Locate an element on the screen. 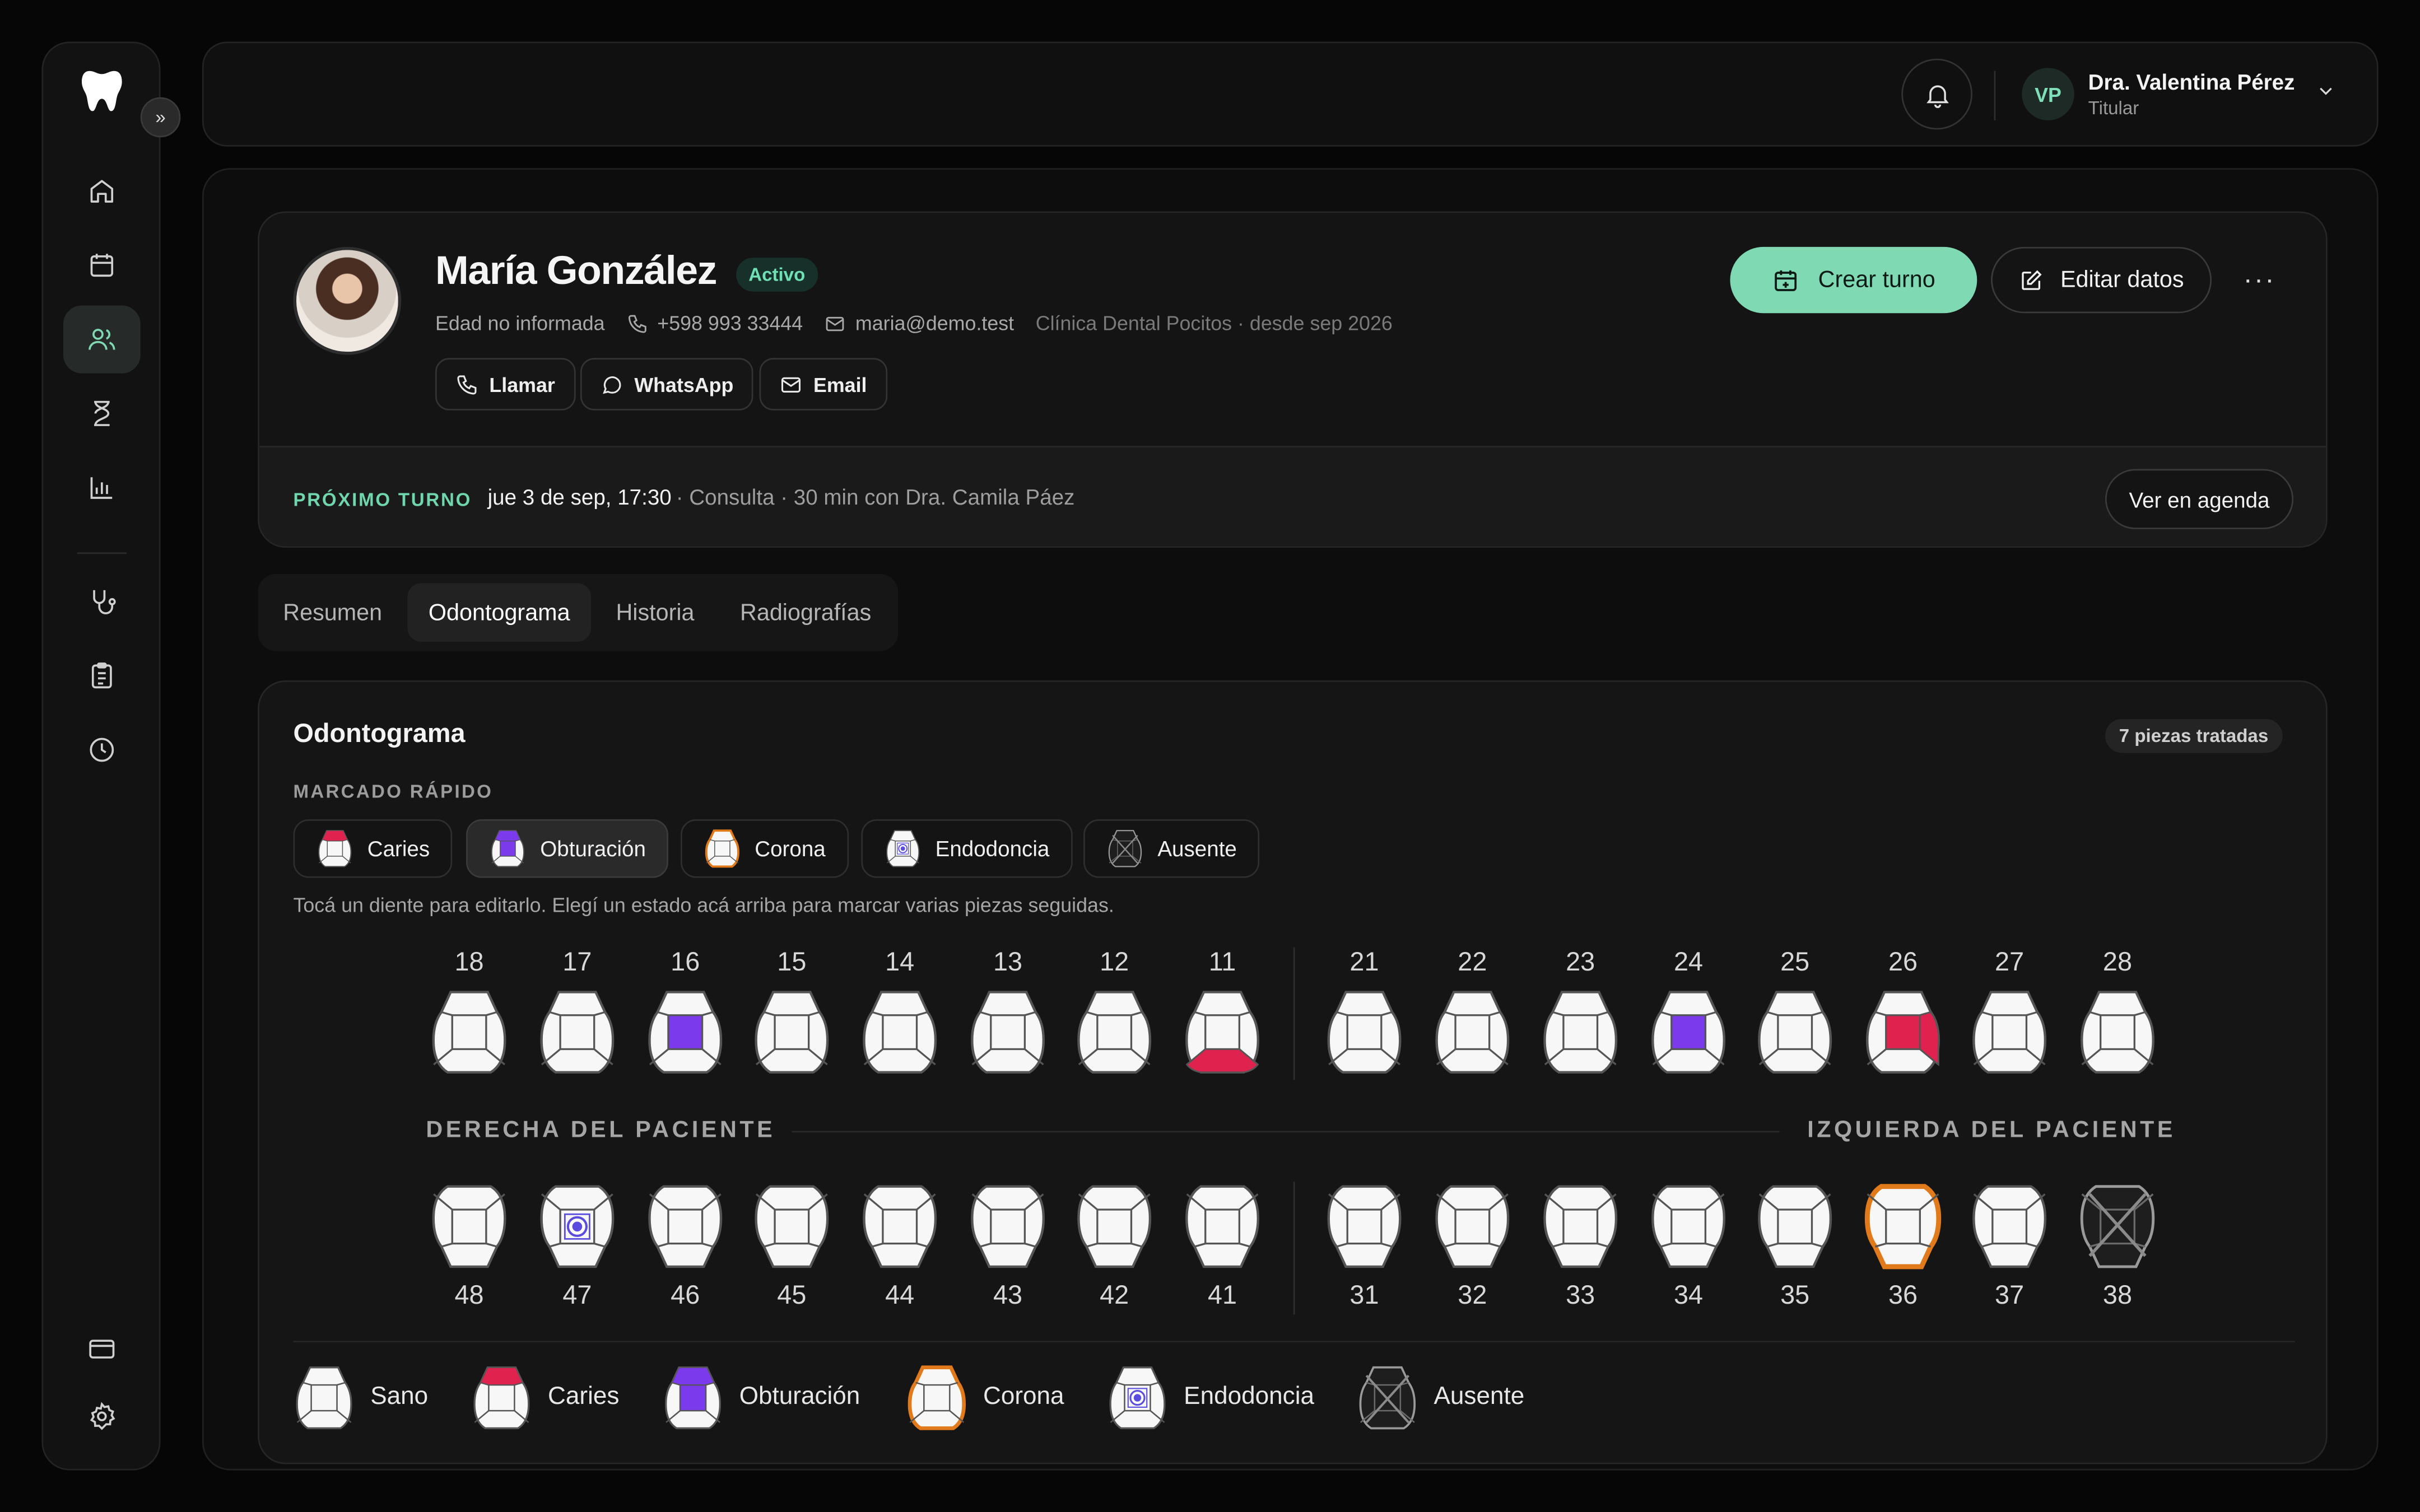  quick-obturacion-button: Obturación is located at coordinates (568, 849).